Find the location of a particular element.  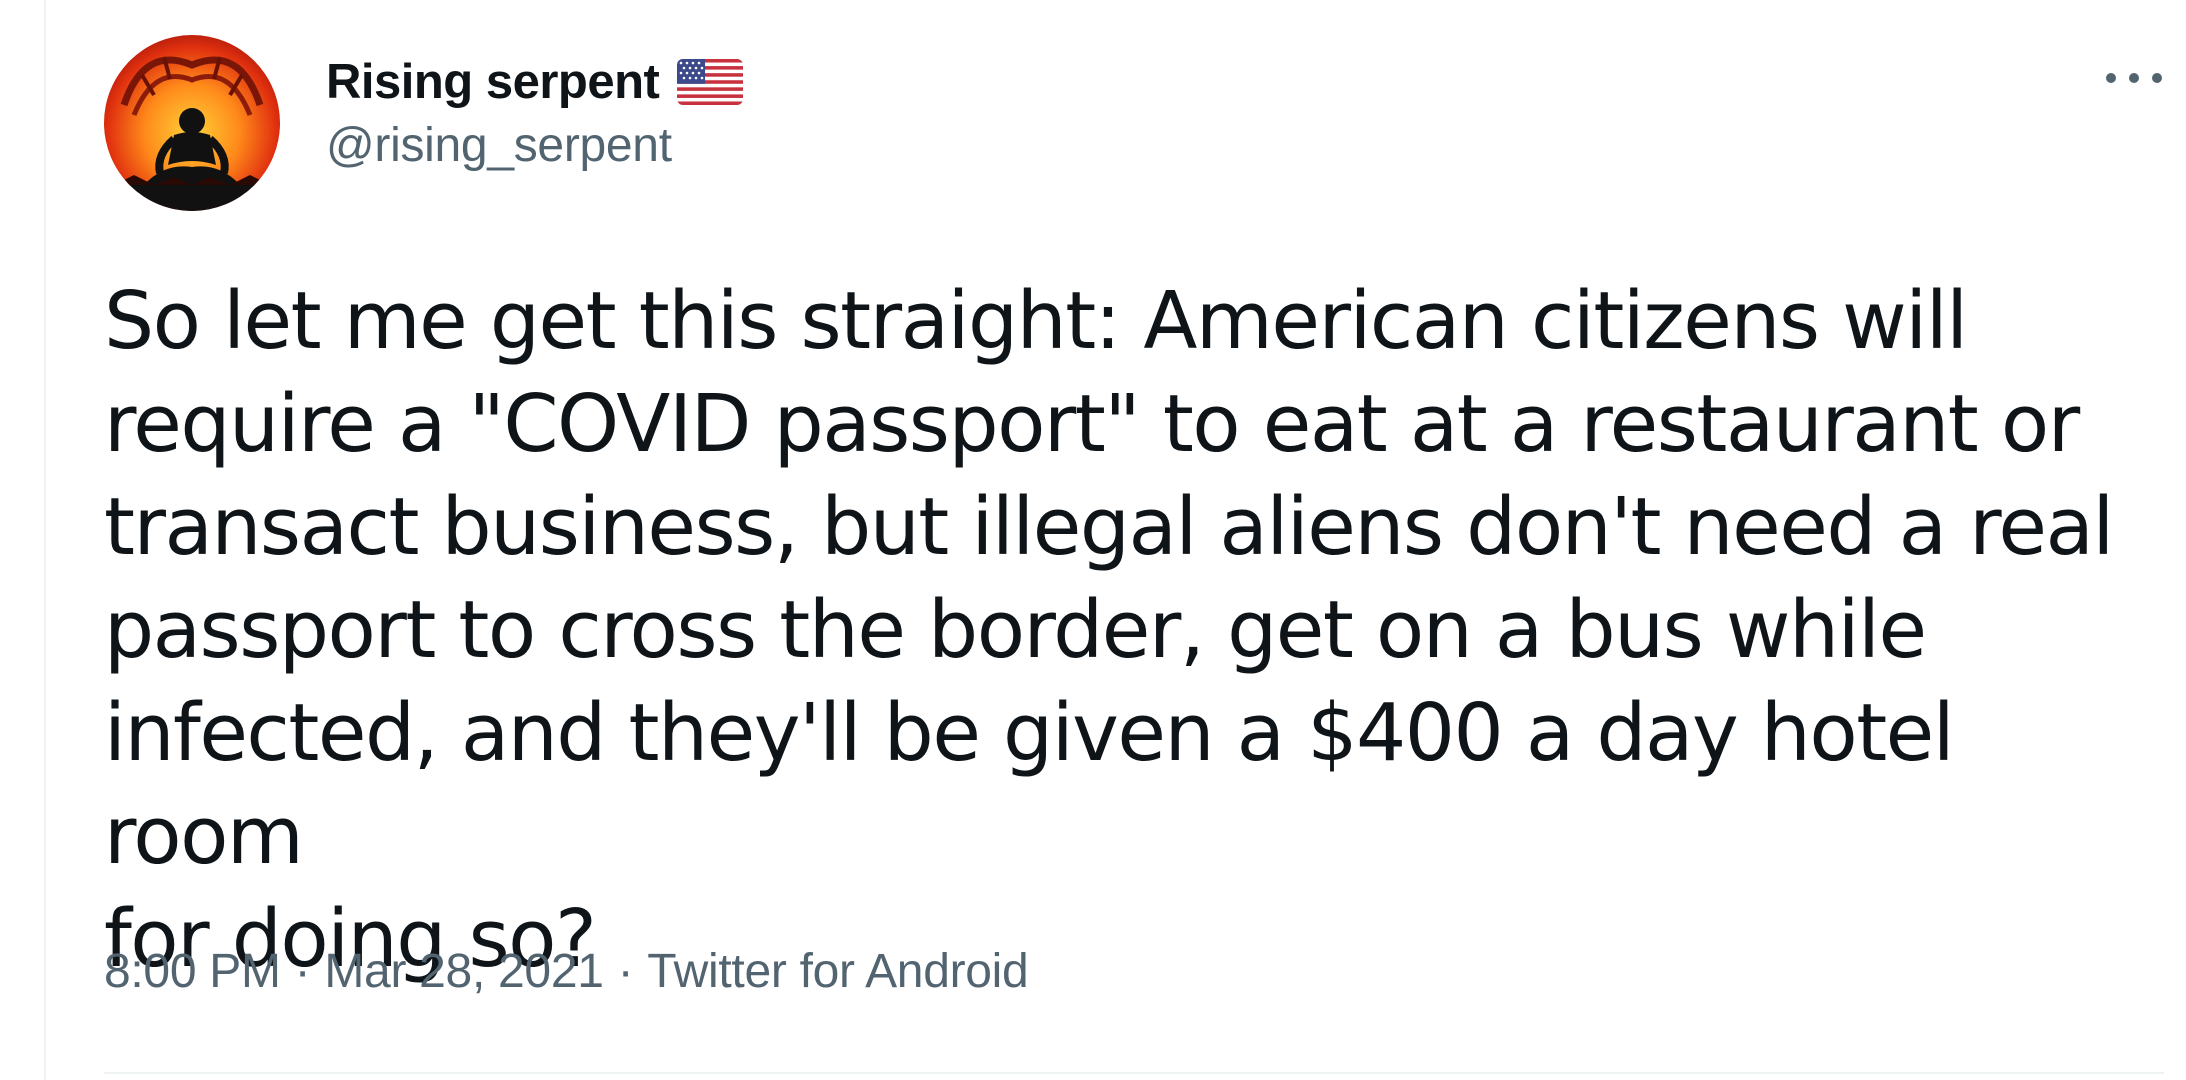

more-horizontal-icon is located at coordinates (2134, 78).